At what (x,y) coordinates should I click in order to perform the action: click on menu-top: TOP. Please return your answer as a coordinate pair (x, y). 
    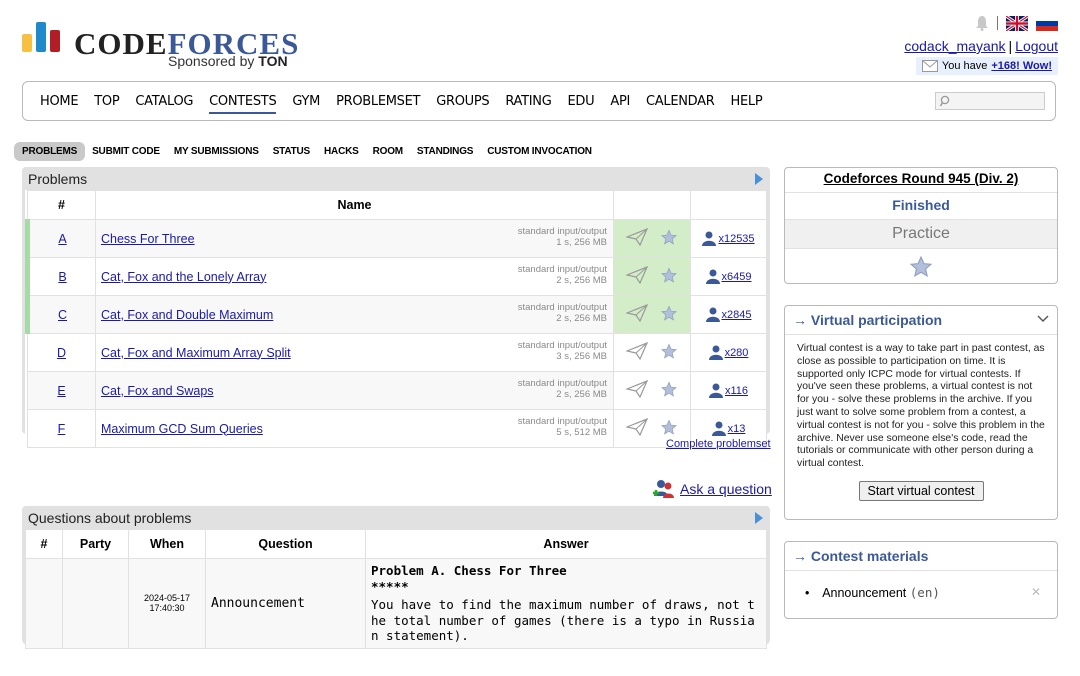
    Looking at the image, I should click on (106, 101).